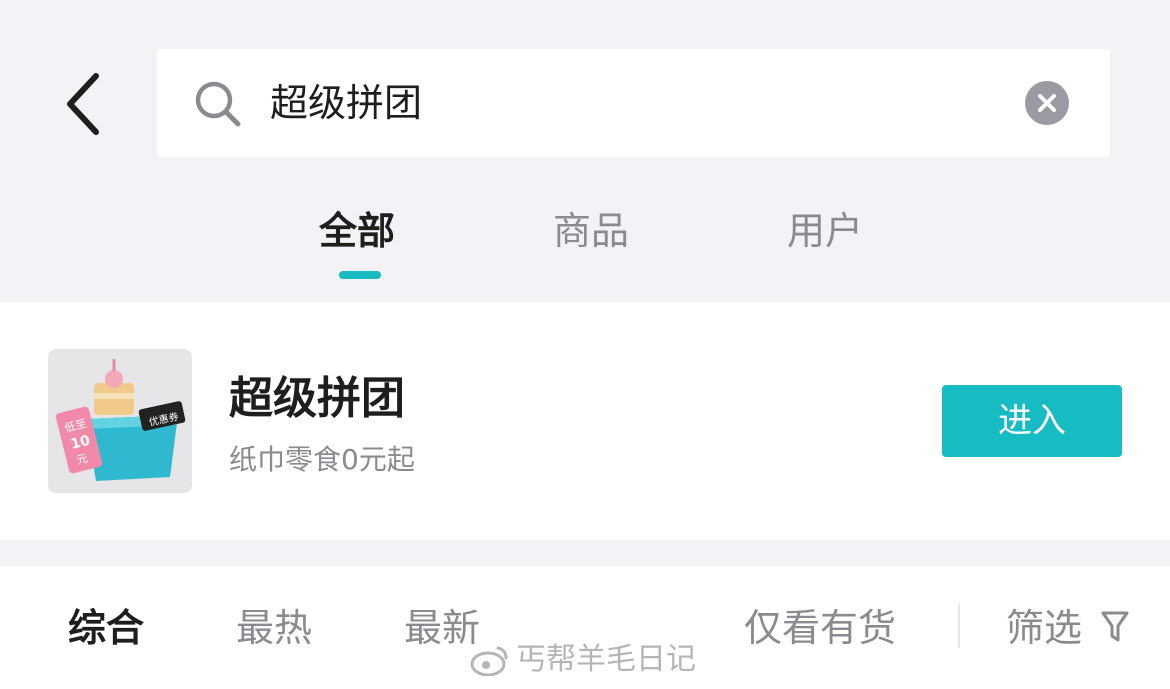 The image size is (1170, 689). Describe the element at coordinates (591, 231) in the screenshot. I see `tab-products: 商品` at that location.